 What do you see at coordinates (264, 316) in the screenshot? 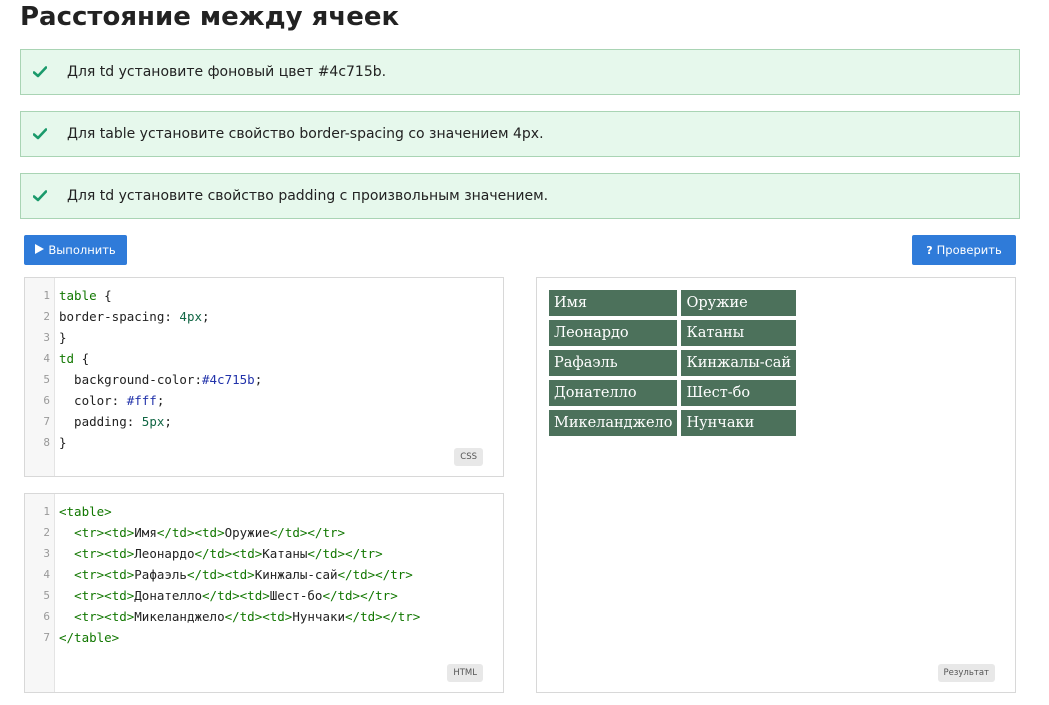
I see `code-line: 2 border-spacing: 4px;` at bounding box center [264, 316].